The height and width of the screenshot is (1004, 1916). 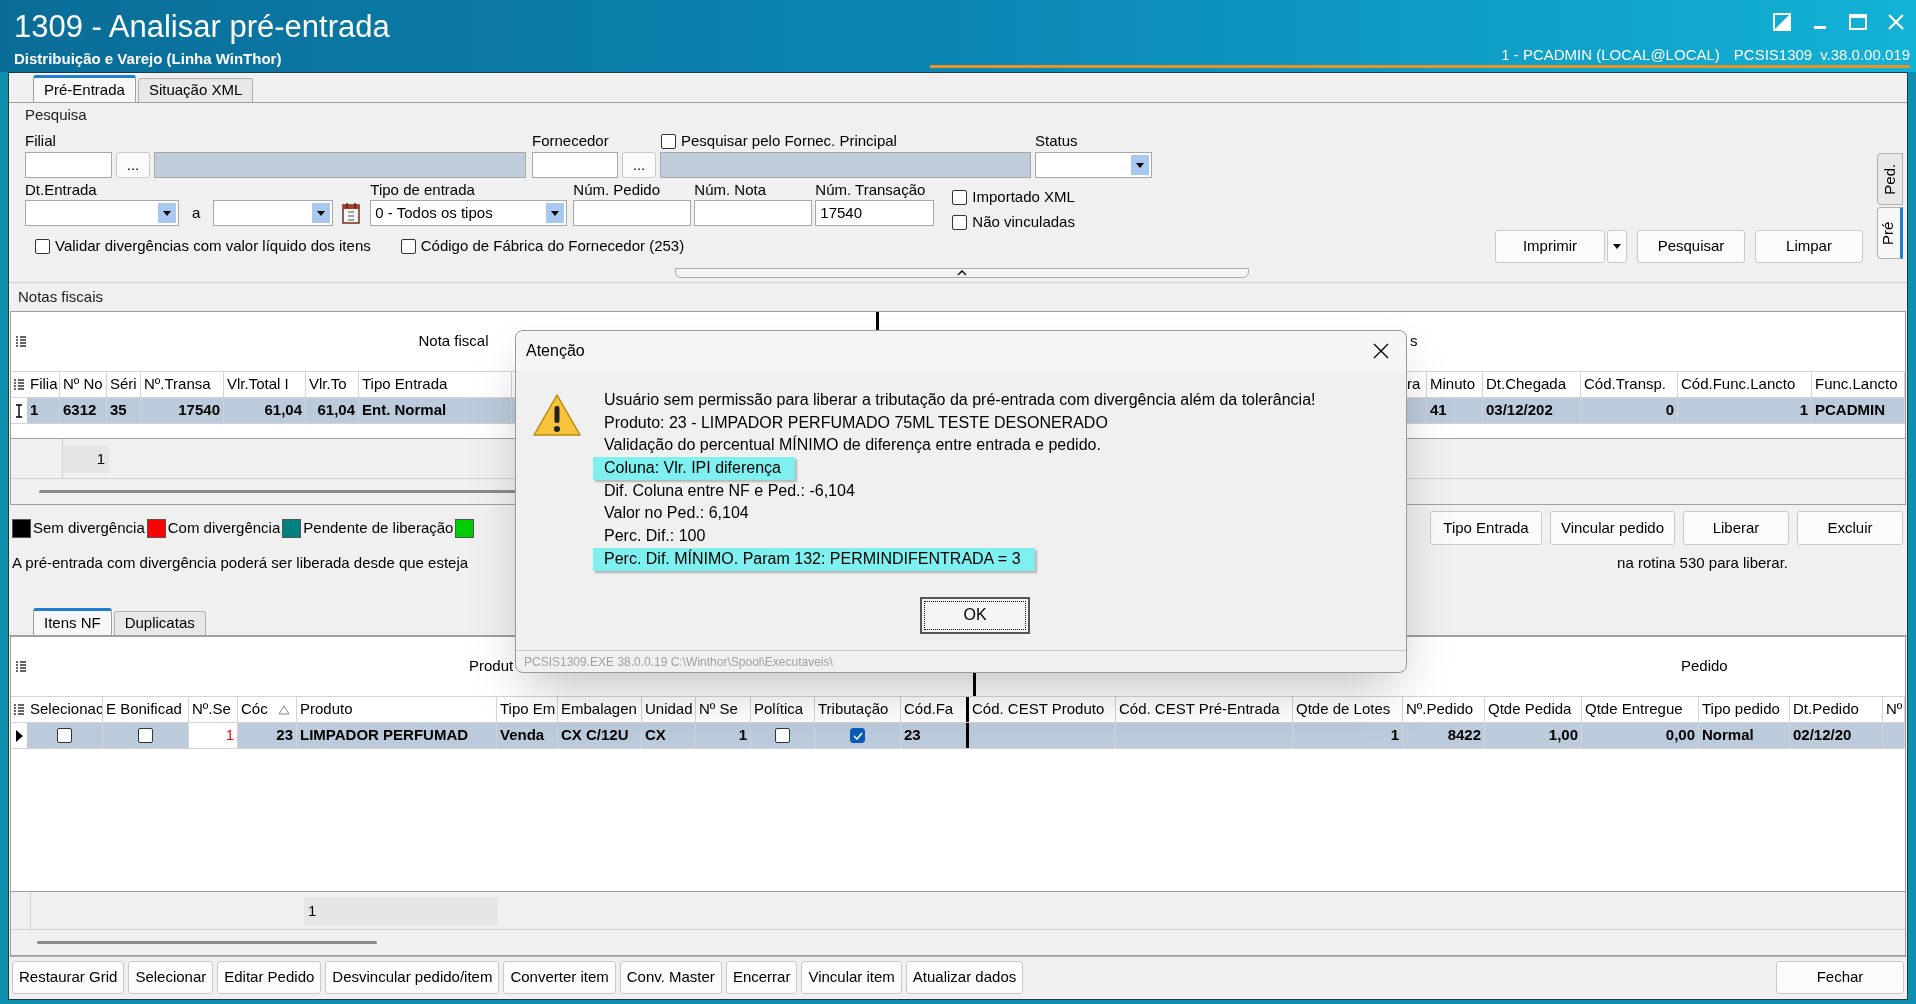 What do you see at coordinates (789, 140) in the screenshot?
I see `checkbox-label: Pesquisar pelo Fornec. Principal` at bounding box center [789, 140].